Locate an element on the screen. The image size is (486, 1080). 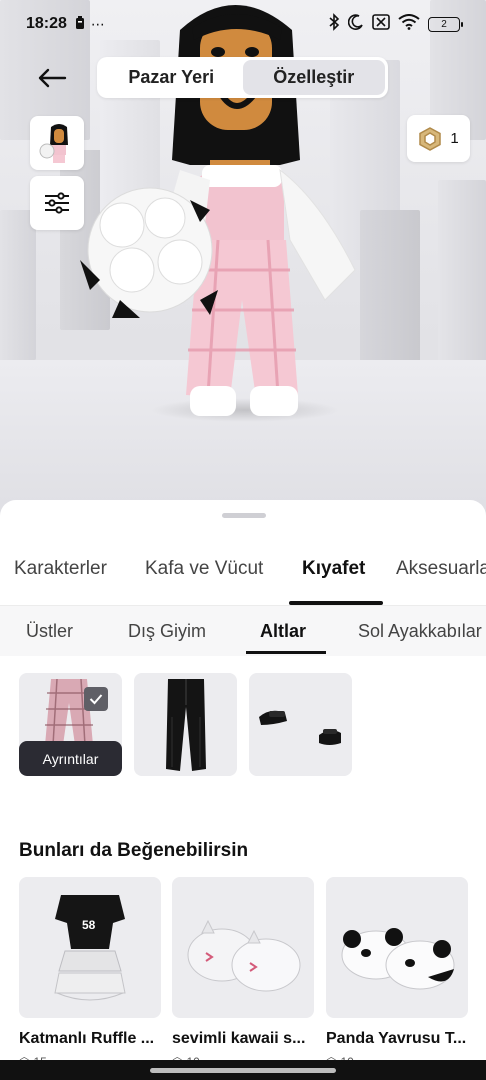
more-notifications-icon: ⋯ is located at coordinates (97, 23).